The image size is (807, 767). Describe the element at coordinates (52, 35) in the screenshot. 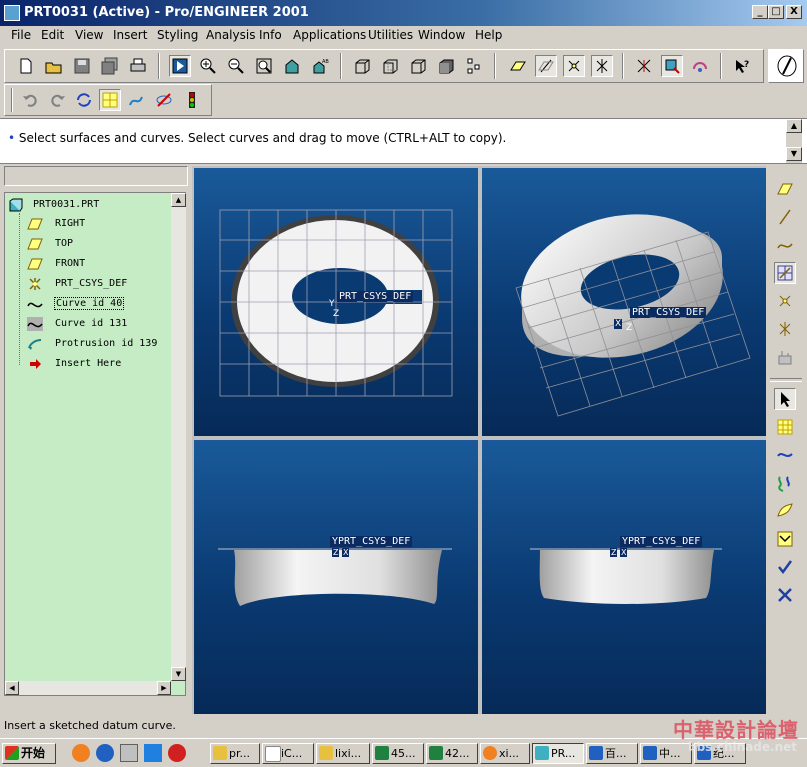

I see `menu-edit: Edit` at that location.